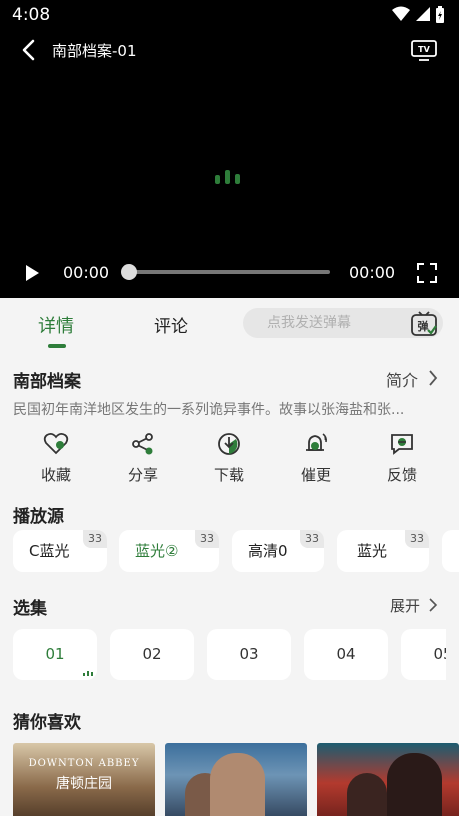 The height and width of the screenshot is (816, 459). Describe the element at coordinates (57, 346) in the screenshot. I see `tab-indicator` at that location.